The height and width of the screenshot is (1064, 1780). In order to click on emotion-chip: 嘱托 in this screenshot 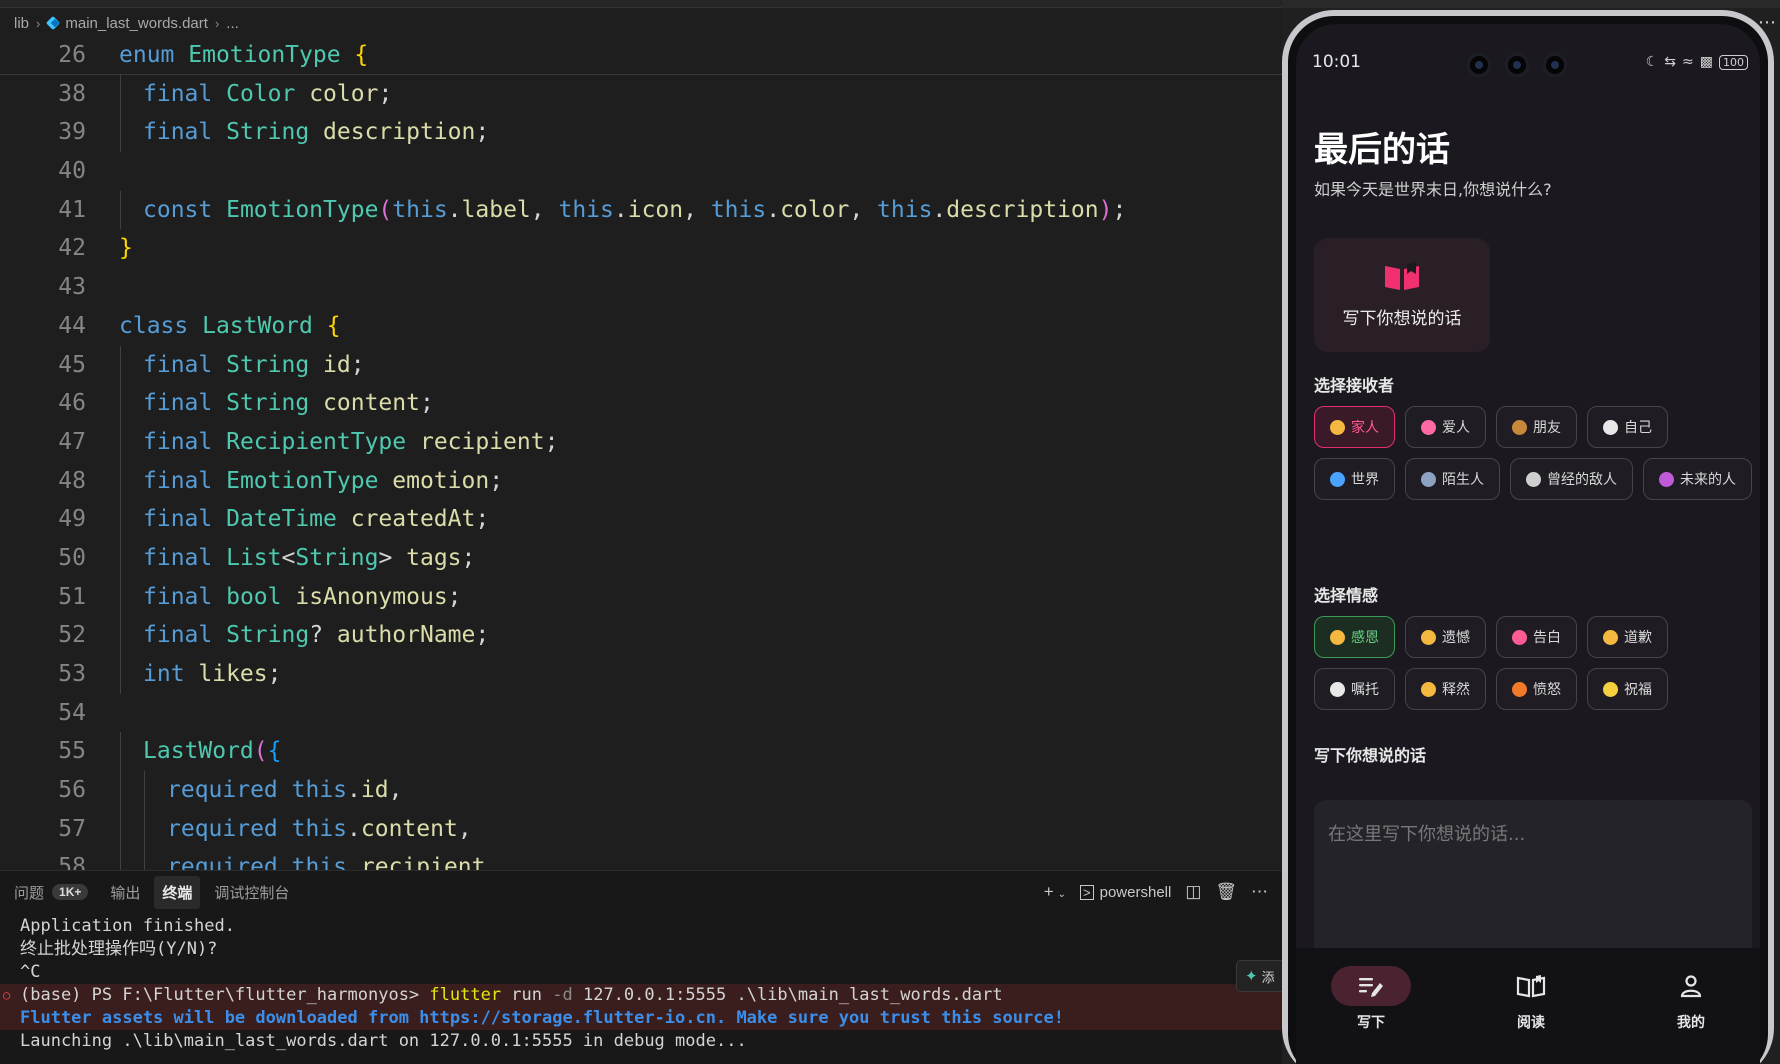, I will do `click(1354, 689)`.